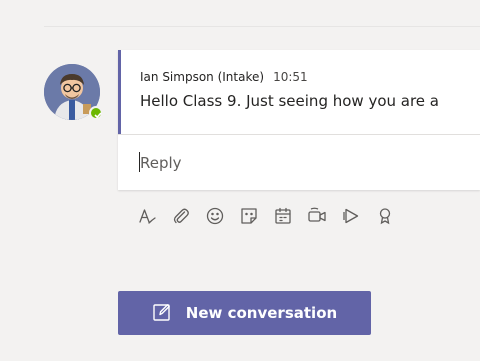 This screenshot has height=361, width=480. Describe the element at coordinates (119, 92) in the screenshot. I see `message-accent-bar` at that location.